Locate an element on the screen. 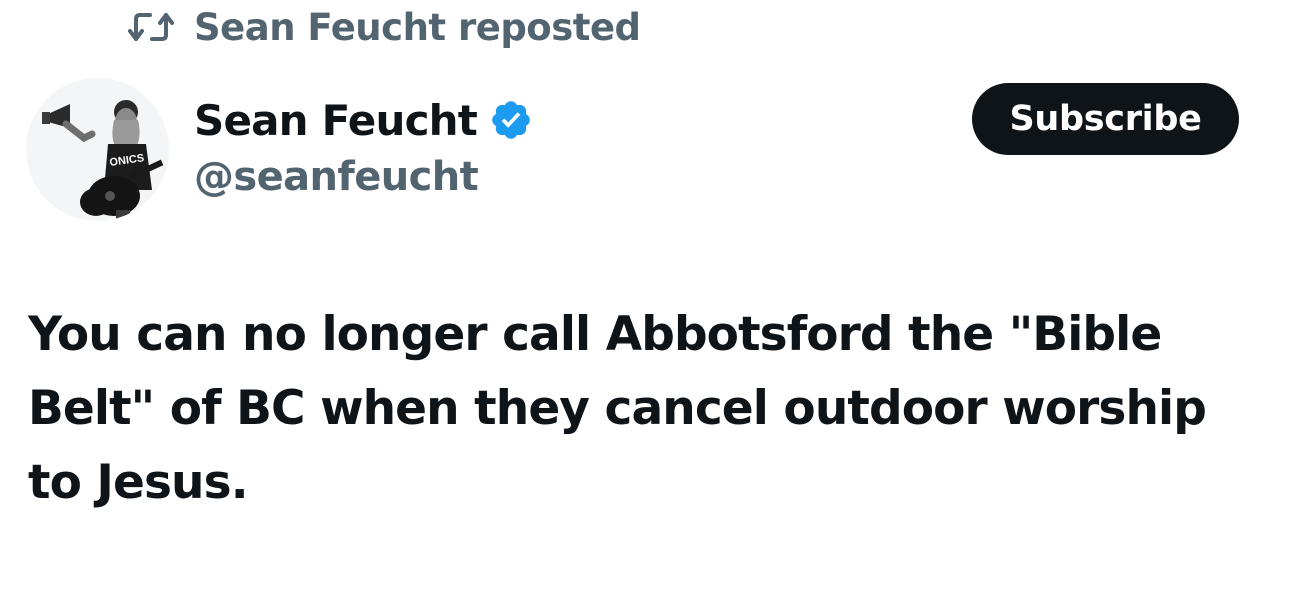 The image size is (1290, 600). author-display-name: Sean Feucht is located at coordinates (336, 120).